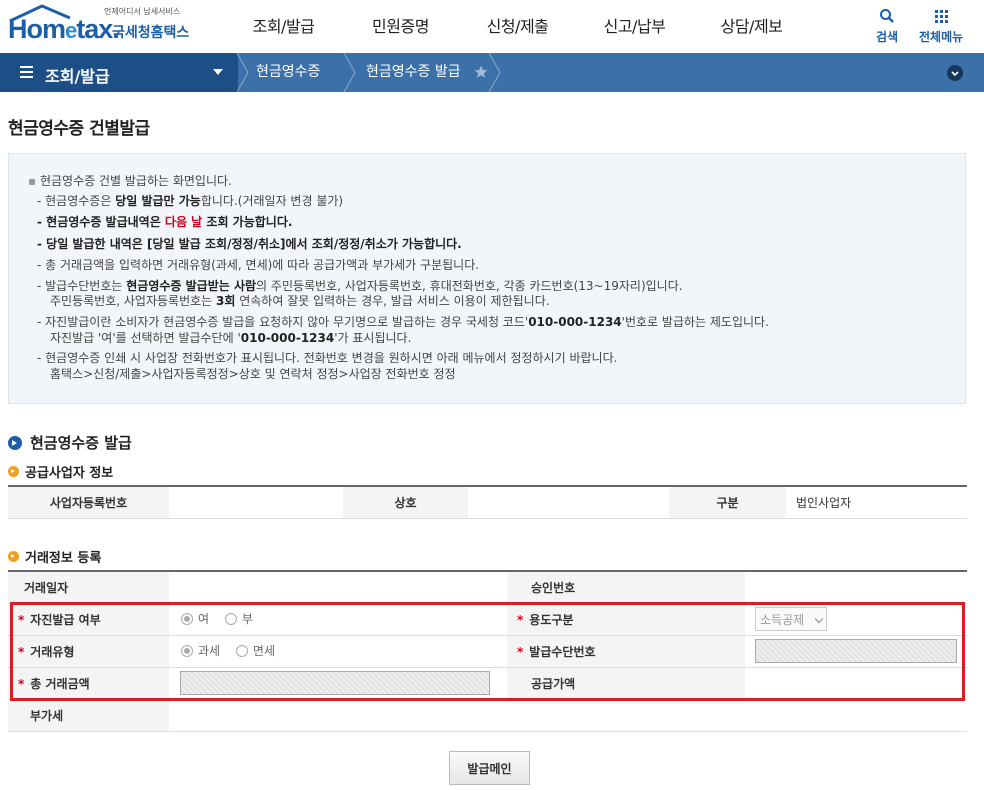 This screenshot has width=984, height=790. Describe the element at coordinates (218, 72) in the screenshot. I see `caret-down-icon` at that location.